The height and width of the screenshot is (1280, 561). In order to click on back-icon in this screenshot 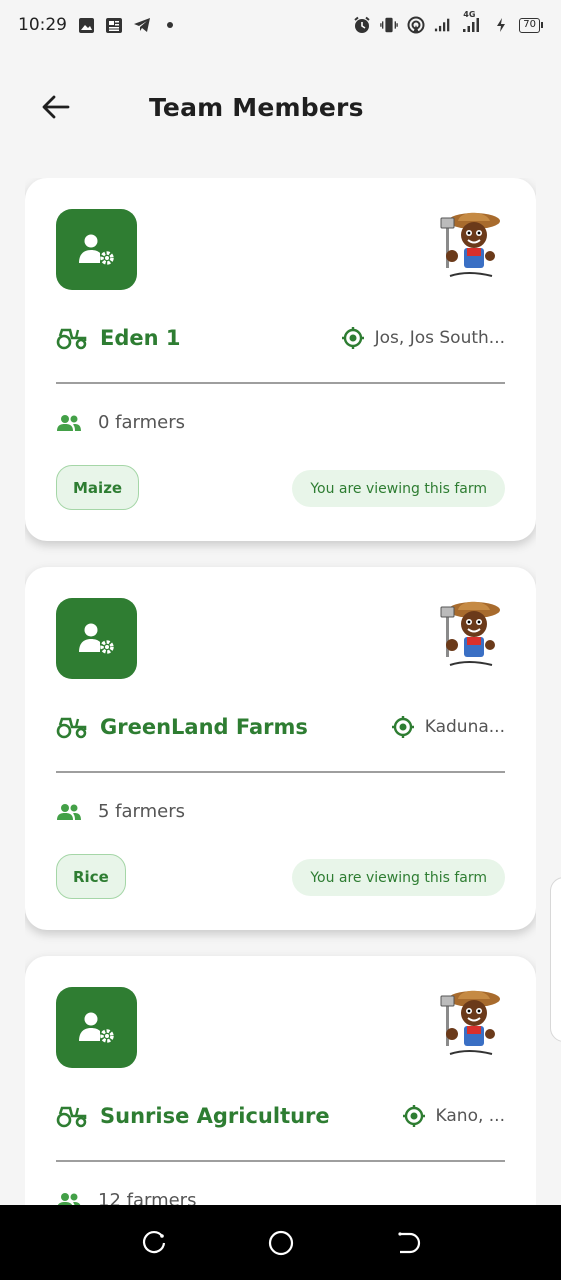, I will do `click(408, 1242)`.